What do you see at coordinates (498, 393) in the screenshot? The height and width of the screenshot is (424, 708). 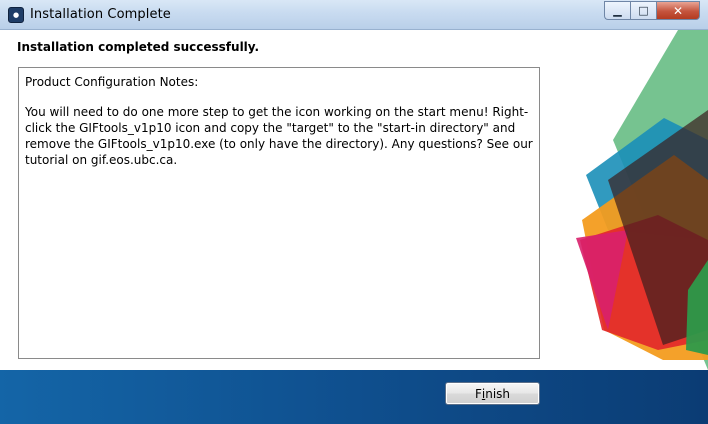 I see `finish-label-rest: nish` at bounding box center [498, 393].